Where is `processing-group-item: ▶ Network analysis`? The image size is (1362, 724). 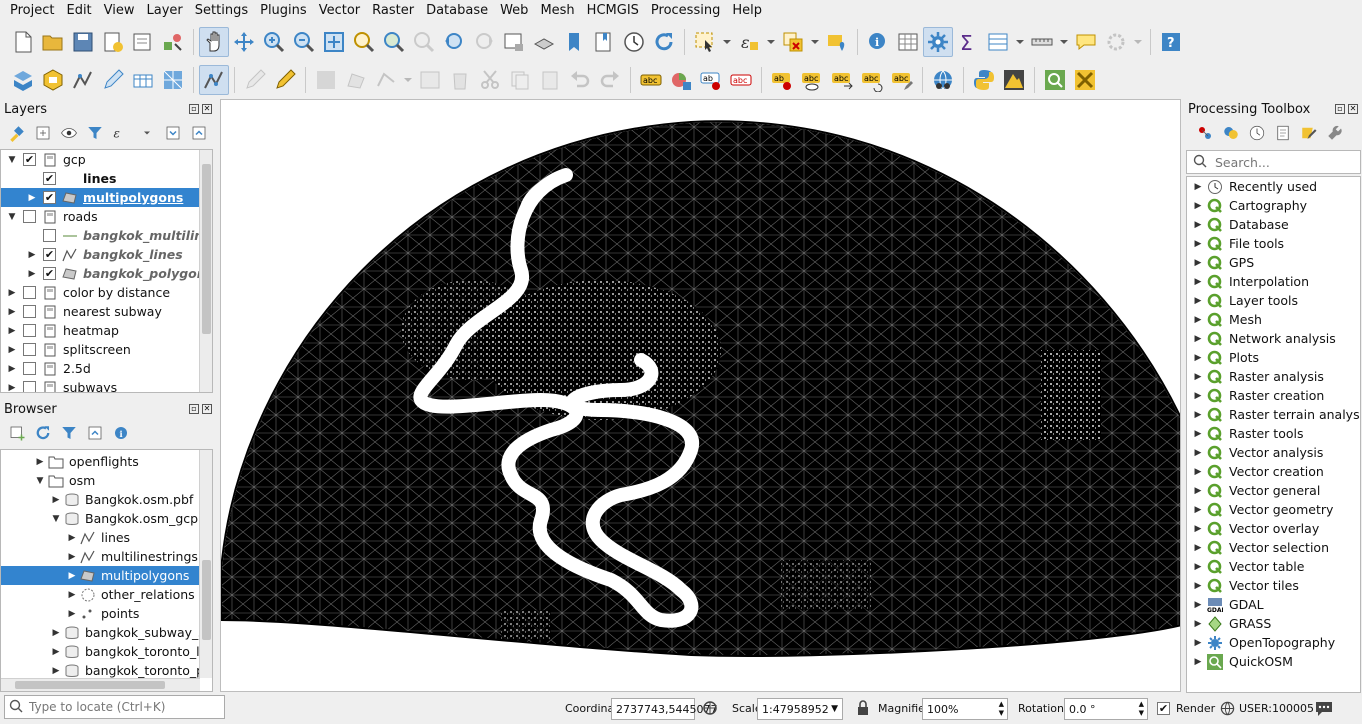
processing-group-item: ▶ Network analysis is located at coordinates (1273, 338).